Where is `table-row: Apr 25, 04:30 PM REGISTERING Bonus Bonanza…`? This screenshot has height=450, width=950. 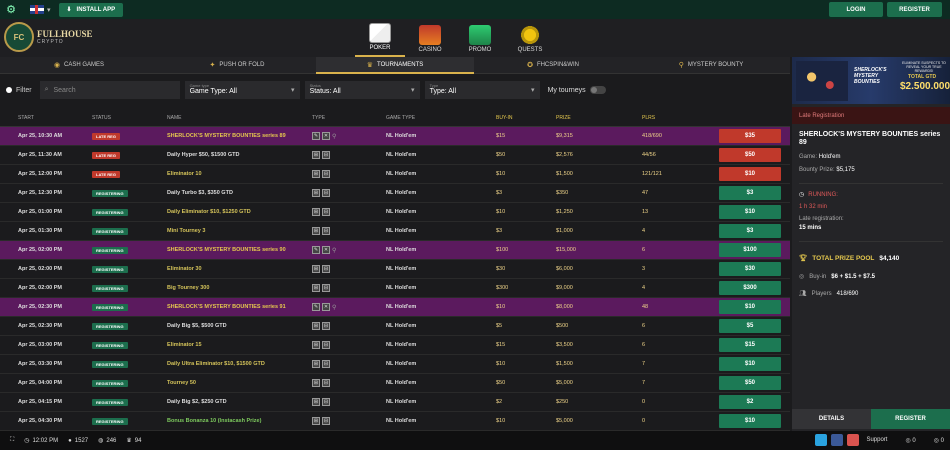
table-row: Apr 25, 04:30 PM REGISTERING Bonus Bonanza… is located at coordinates (395, 421).